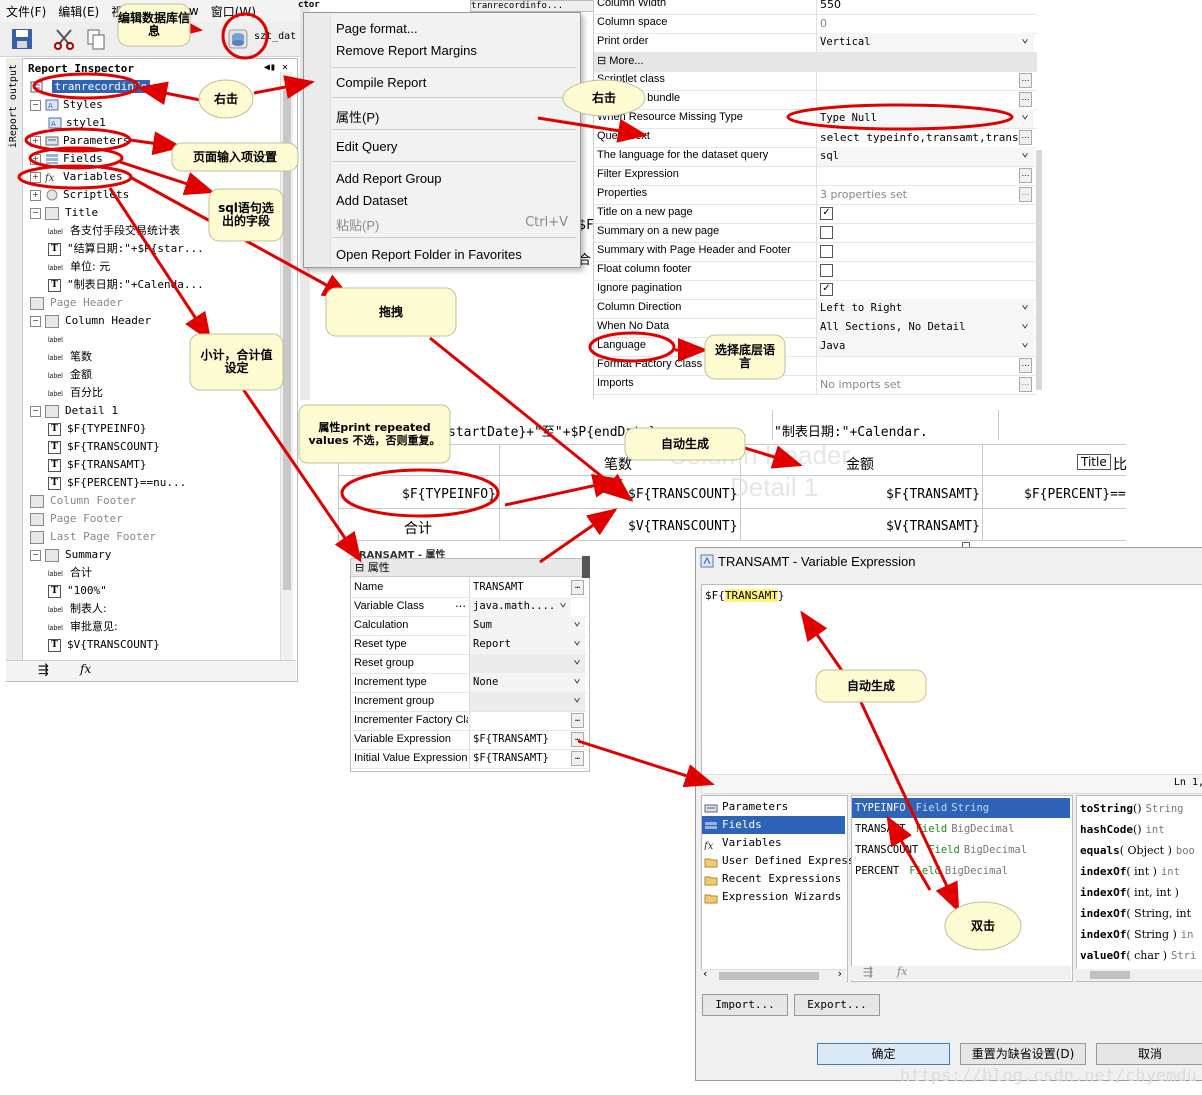  Describe the element at coordinates (1149, 1054) in the screenshot. I see `cancel-button: 取消` at that location.